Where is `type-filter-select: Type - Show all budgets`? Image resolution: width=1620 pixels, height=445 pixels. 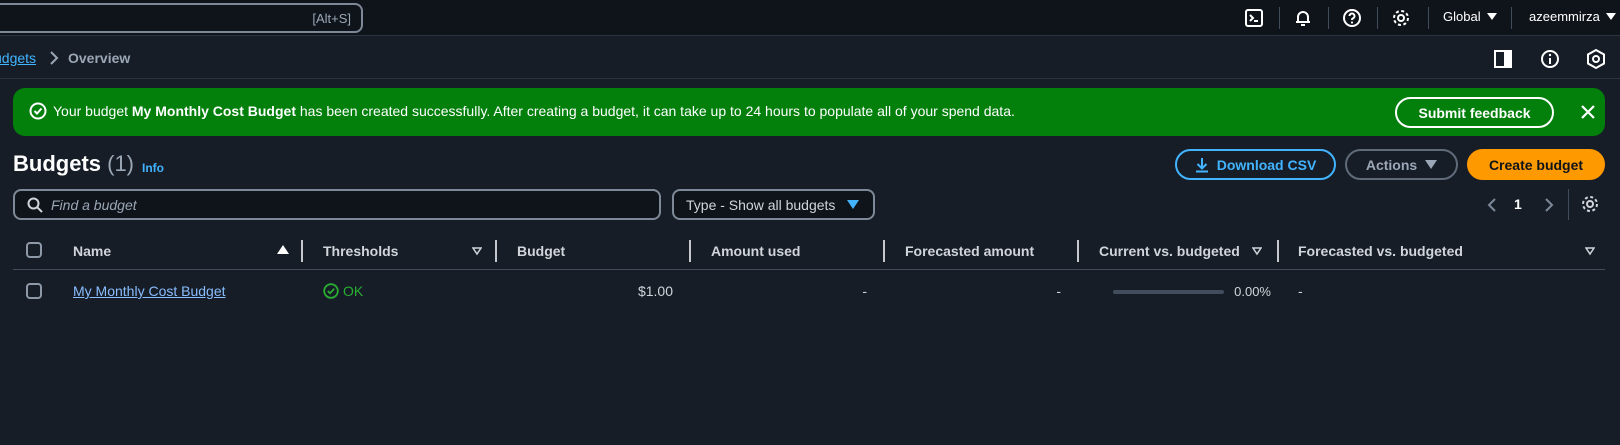
type-filter-select: Type - Show all budgets is located at coordinates (773, 204).